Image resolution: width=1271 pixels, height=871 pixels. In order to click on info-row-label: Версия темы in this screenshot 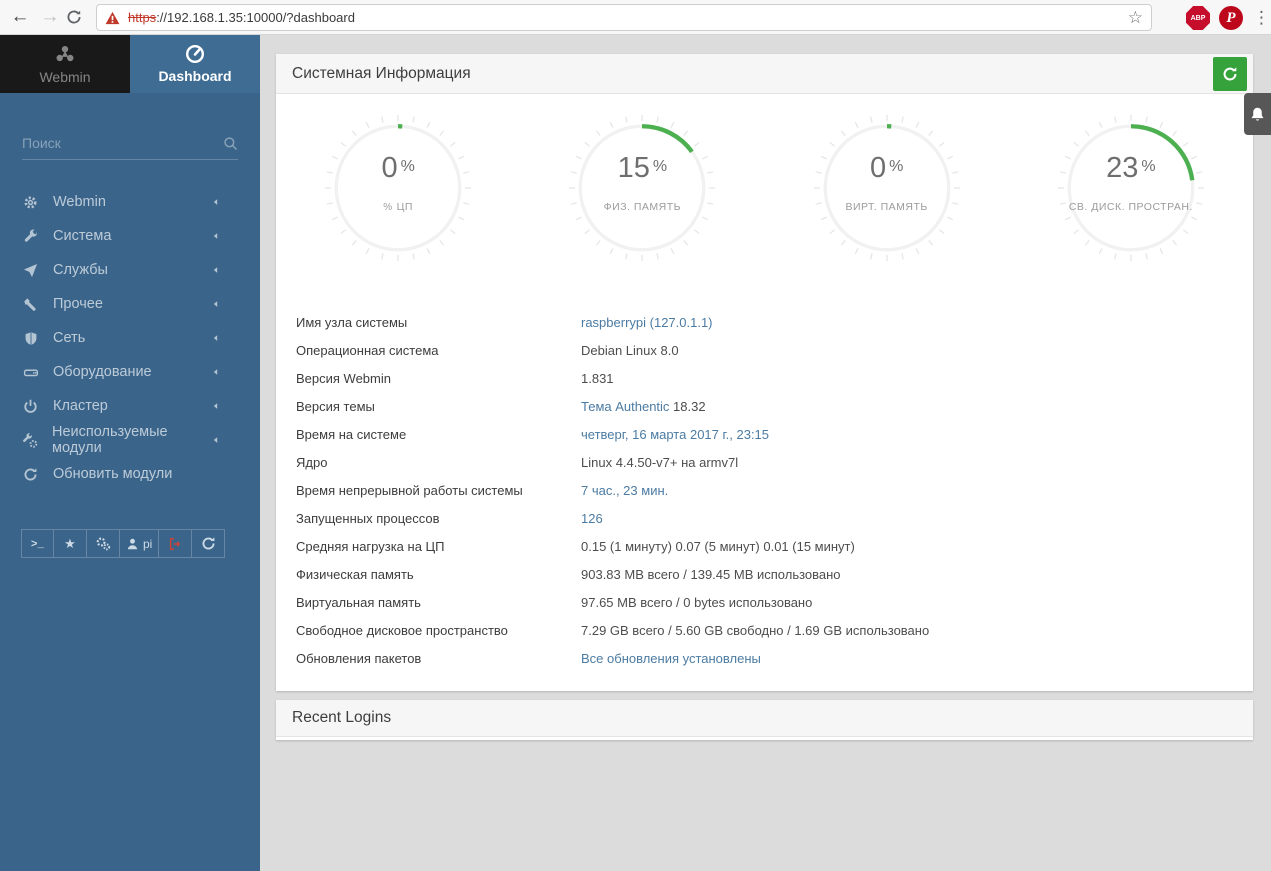, I will do `click(335, 406)`.